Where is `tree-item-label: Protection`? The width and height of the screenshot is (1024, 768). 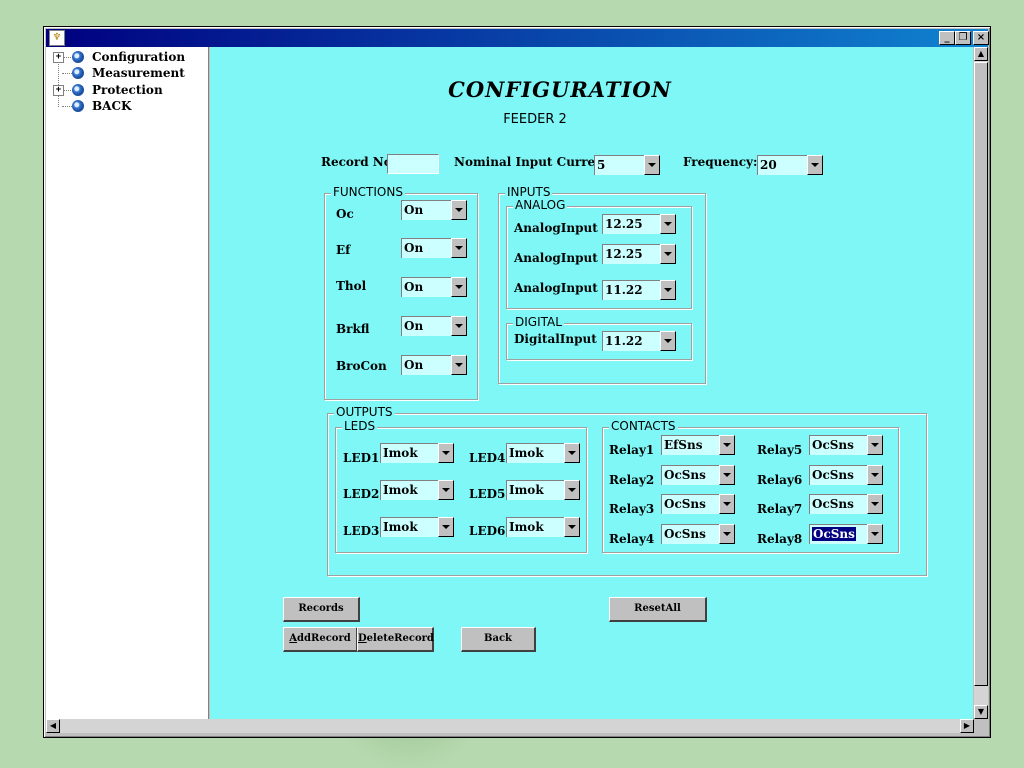 tree-item-label: Protection is located at coordinates (127, 90).